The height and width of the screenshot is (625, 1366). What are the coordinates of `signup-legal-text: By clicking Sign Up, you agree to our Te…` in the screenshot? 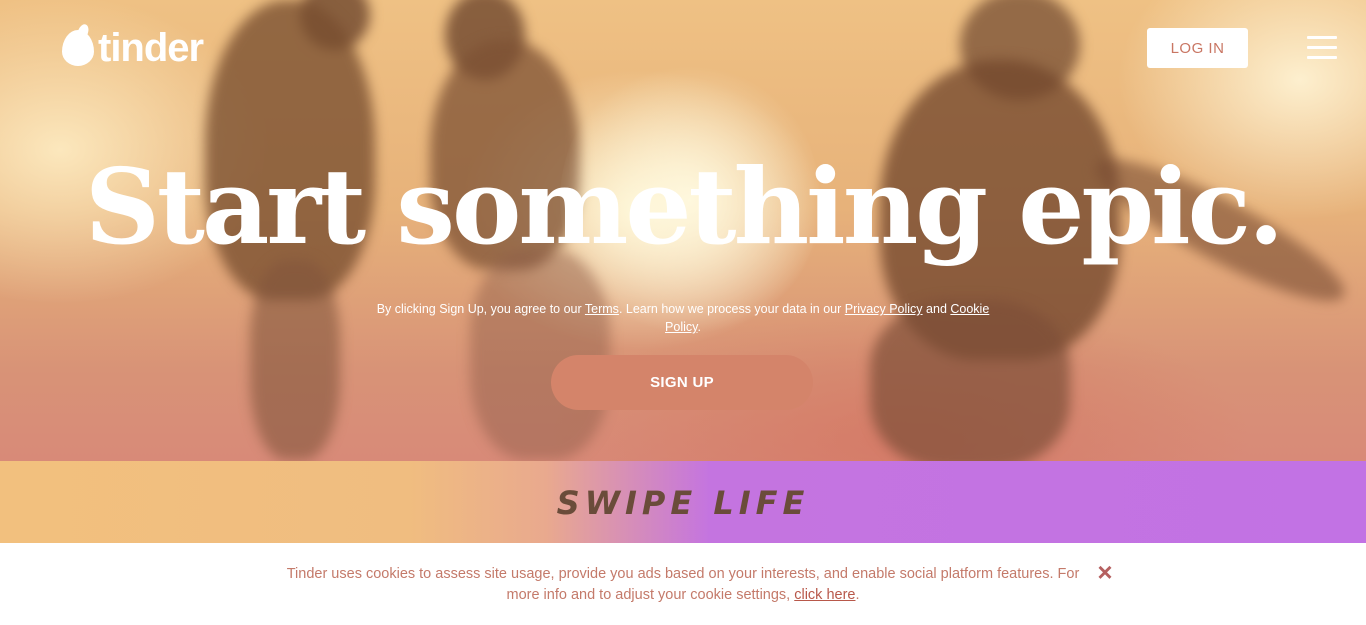 It's located at (683, 318).